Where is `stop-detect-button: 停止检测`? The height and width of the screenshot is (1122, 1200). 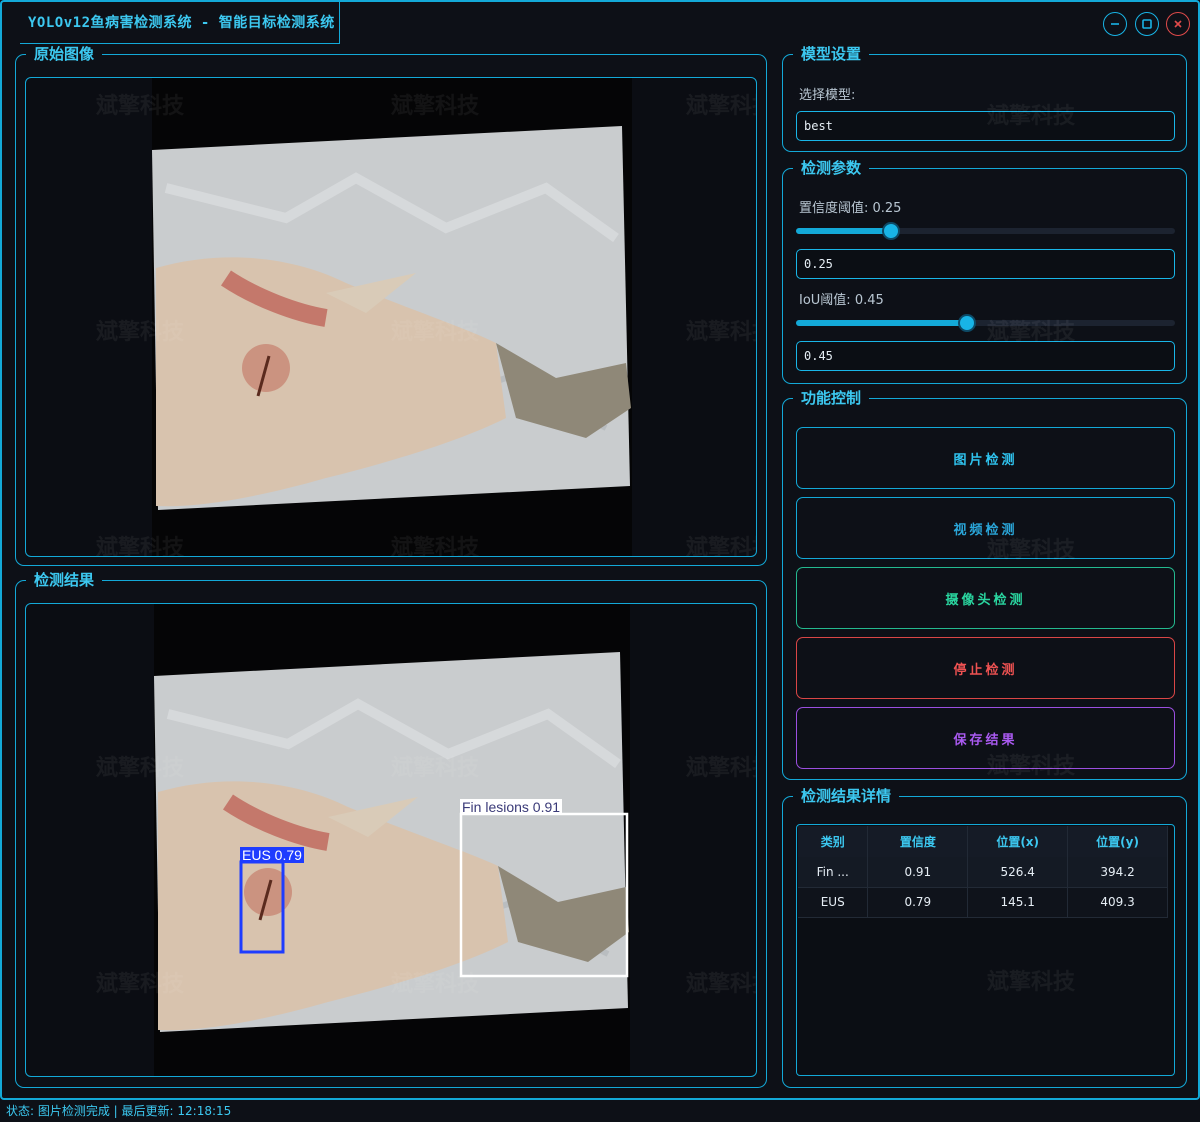 stop-detect-button: 停止检测 is located at coordinates (985, 668).